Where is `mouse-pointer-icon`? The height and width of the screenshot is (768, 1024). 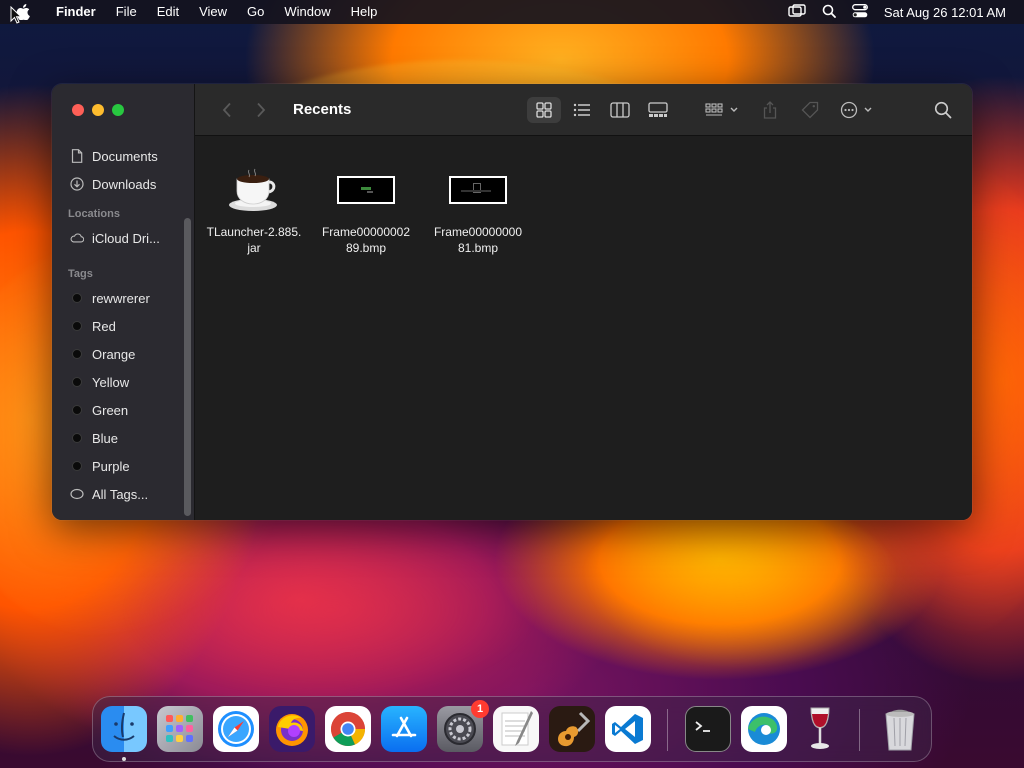 mouse-pointer-icon is located at coordinates (16, 17).